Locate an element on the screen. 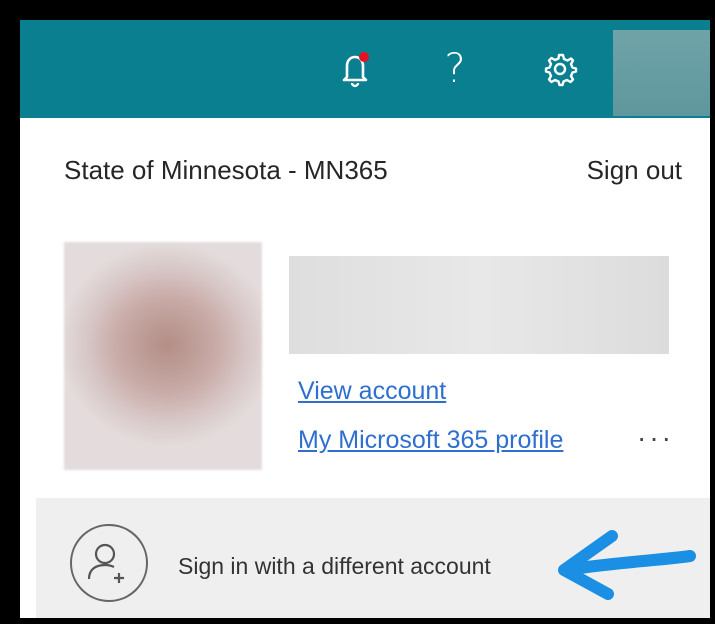  settings-button is located at coordinates (560, 69).